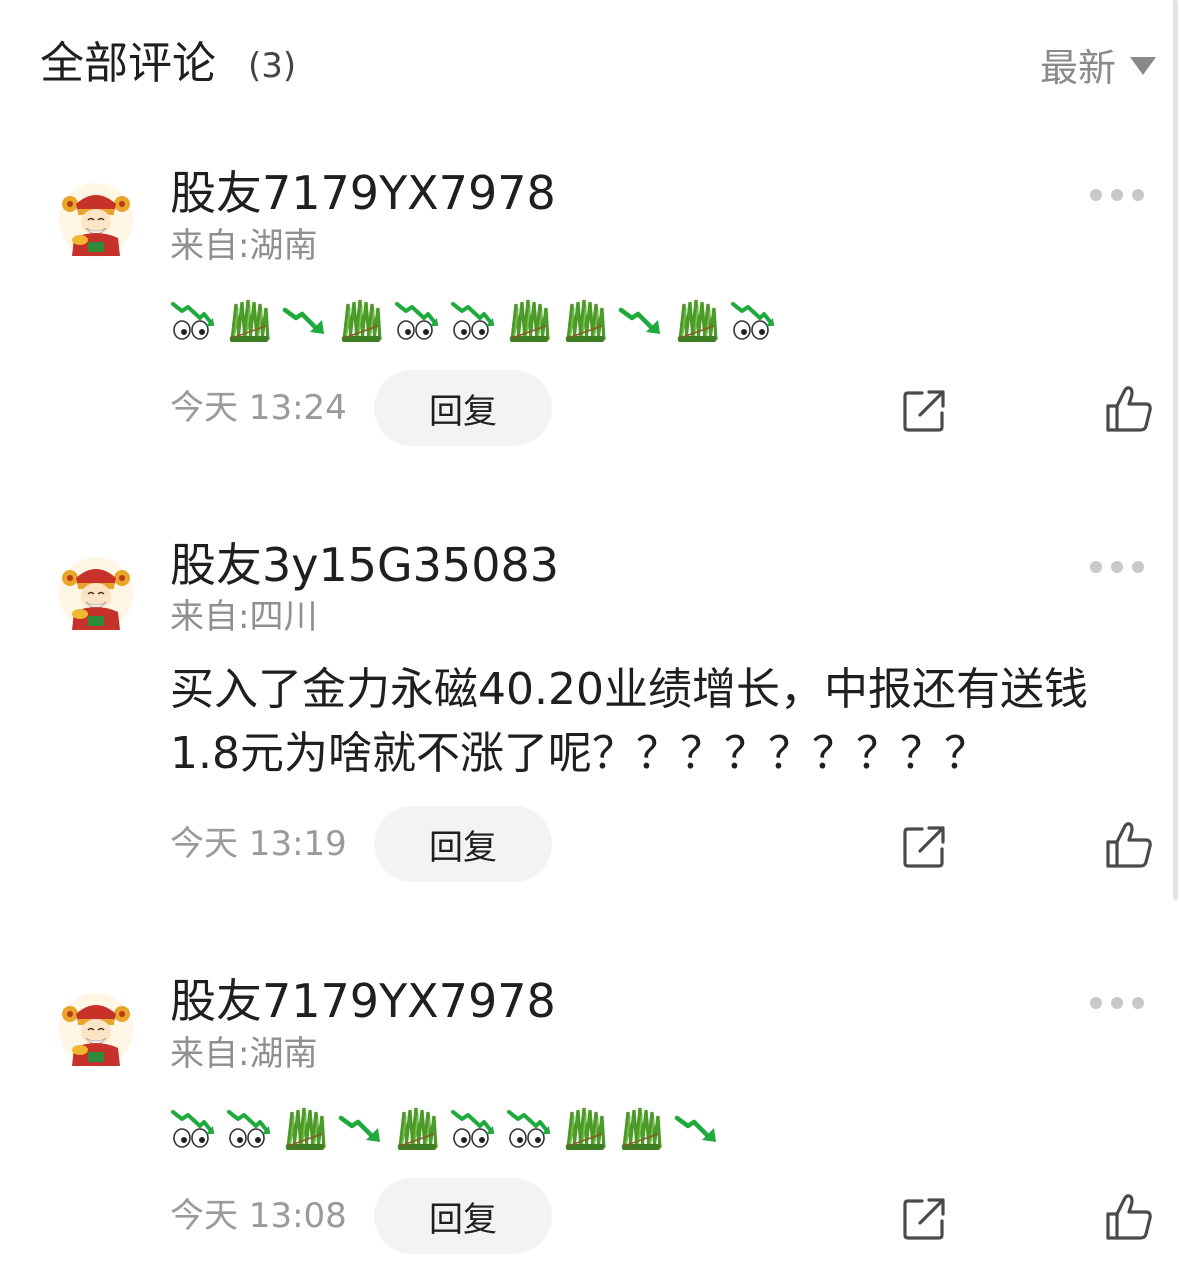  Describe the element at coordinates (590, 65) in the screenshot. I see `comments-header: 全部评论 (3) 最新` at that location.